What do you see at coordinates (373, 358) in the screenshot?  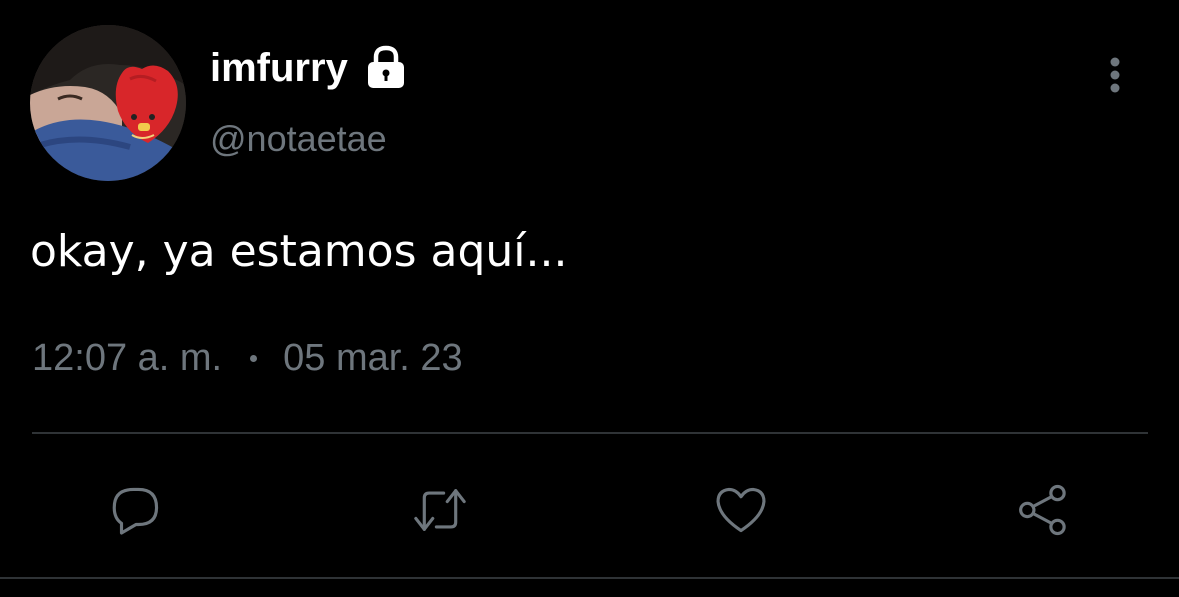 I see `tweet-date: 05 mar. 23` at bounding box center [373, 358].